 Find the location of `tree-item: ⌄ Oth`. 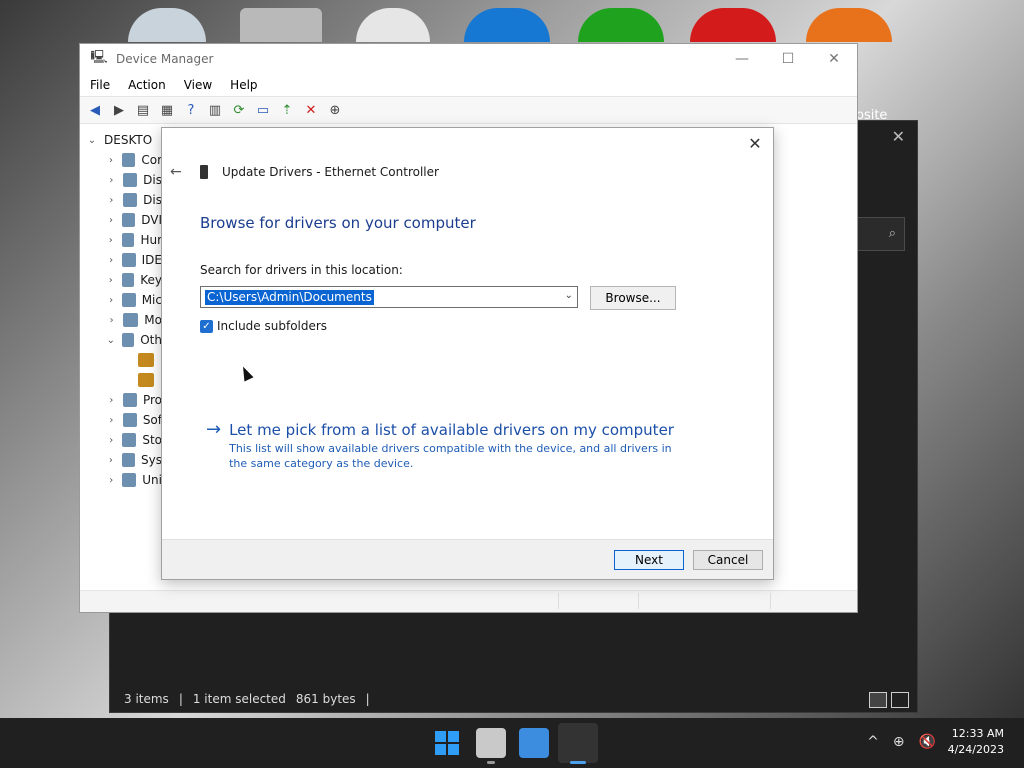

tree-item: ⌄ Oth is located at coordinates (121, 340).